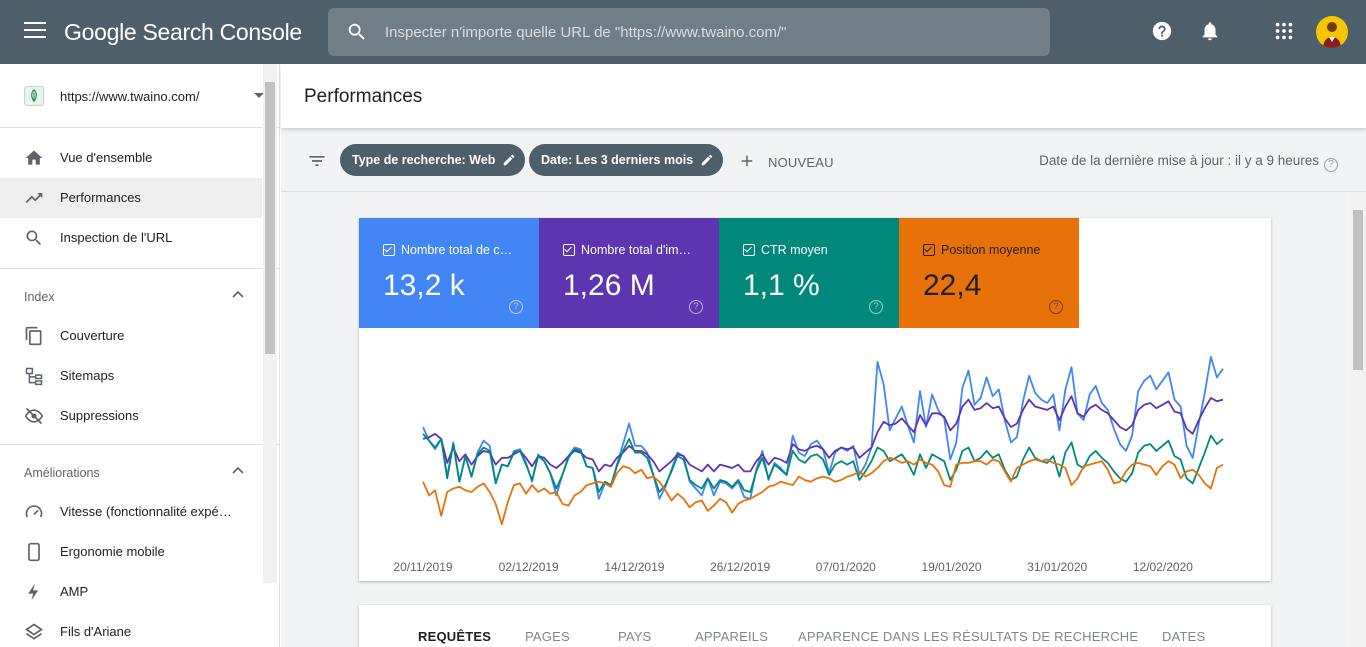  Describe the element at coordinates (34, 376) in the screenshot. I see `sitemap-icon` at that location.